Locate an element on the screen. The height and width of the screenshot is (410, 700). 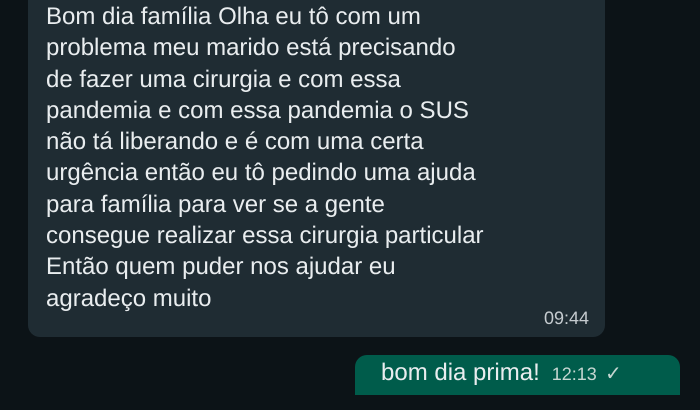
message-time: 09:44 is located at coordinates (566, 318).